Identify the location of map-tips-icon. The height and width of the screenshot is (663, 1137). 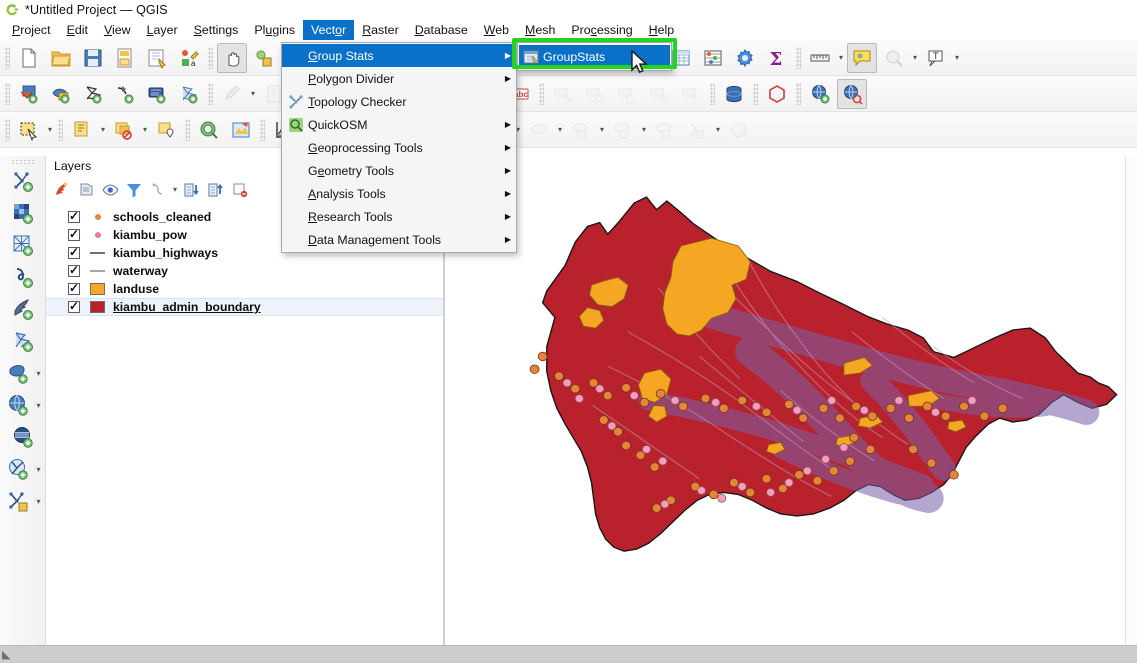
(862, 57).